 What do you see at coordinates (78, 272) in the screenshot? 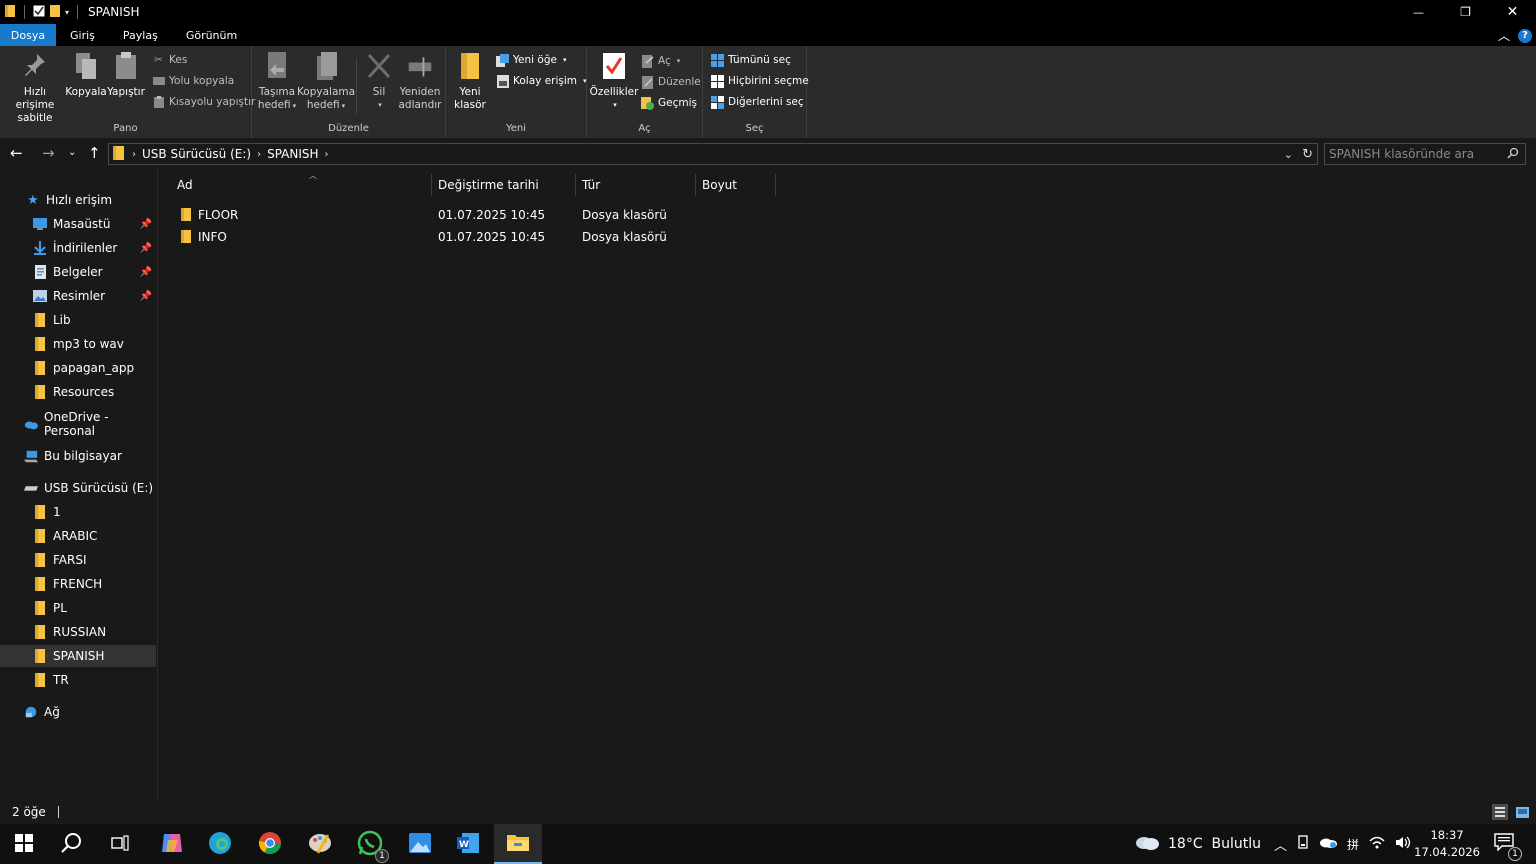
I see `sidebar-item-documents: Belgeler 📌` at bounding box center [78, 272].